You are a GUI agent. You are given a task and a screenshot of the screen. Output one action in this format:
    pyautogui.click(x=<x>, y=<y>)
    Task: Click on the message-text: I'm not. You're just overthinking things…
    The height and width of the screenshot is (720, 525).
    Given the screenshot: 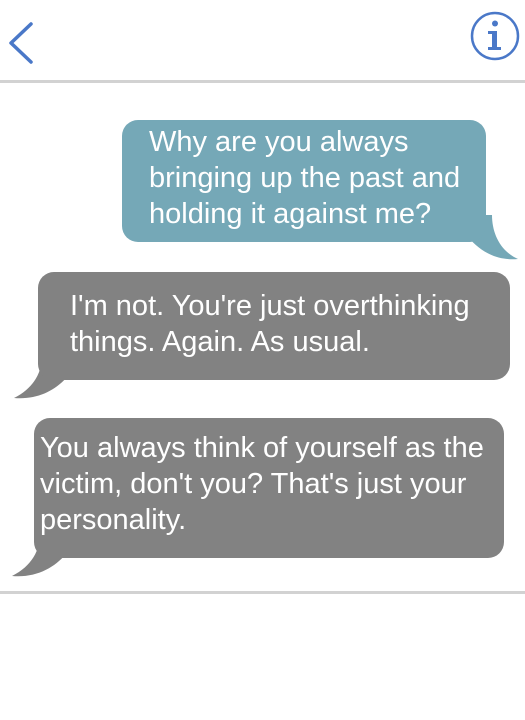 What is the action you would take?
    pyautogui.click(x=270, y=324)
    